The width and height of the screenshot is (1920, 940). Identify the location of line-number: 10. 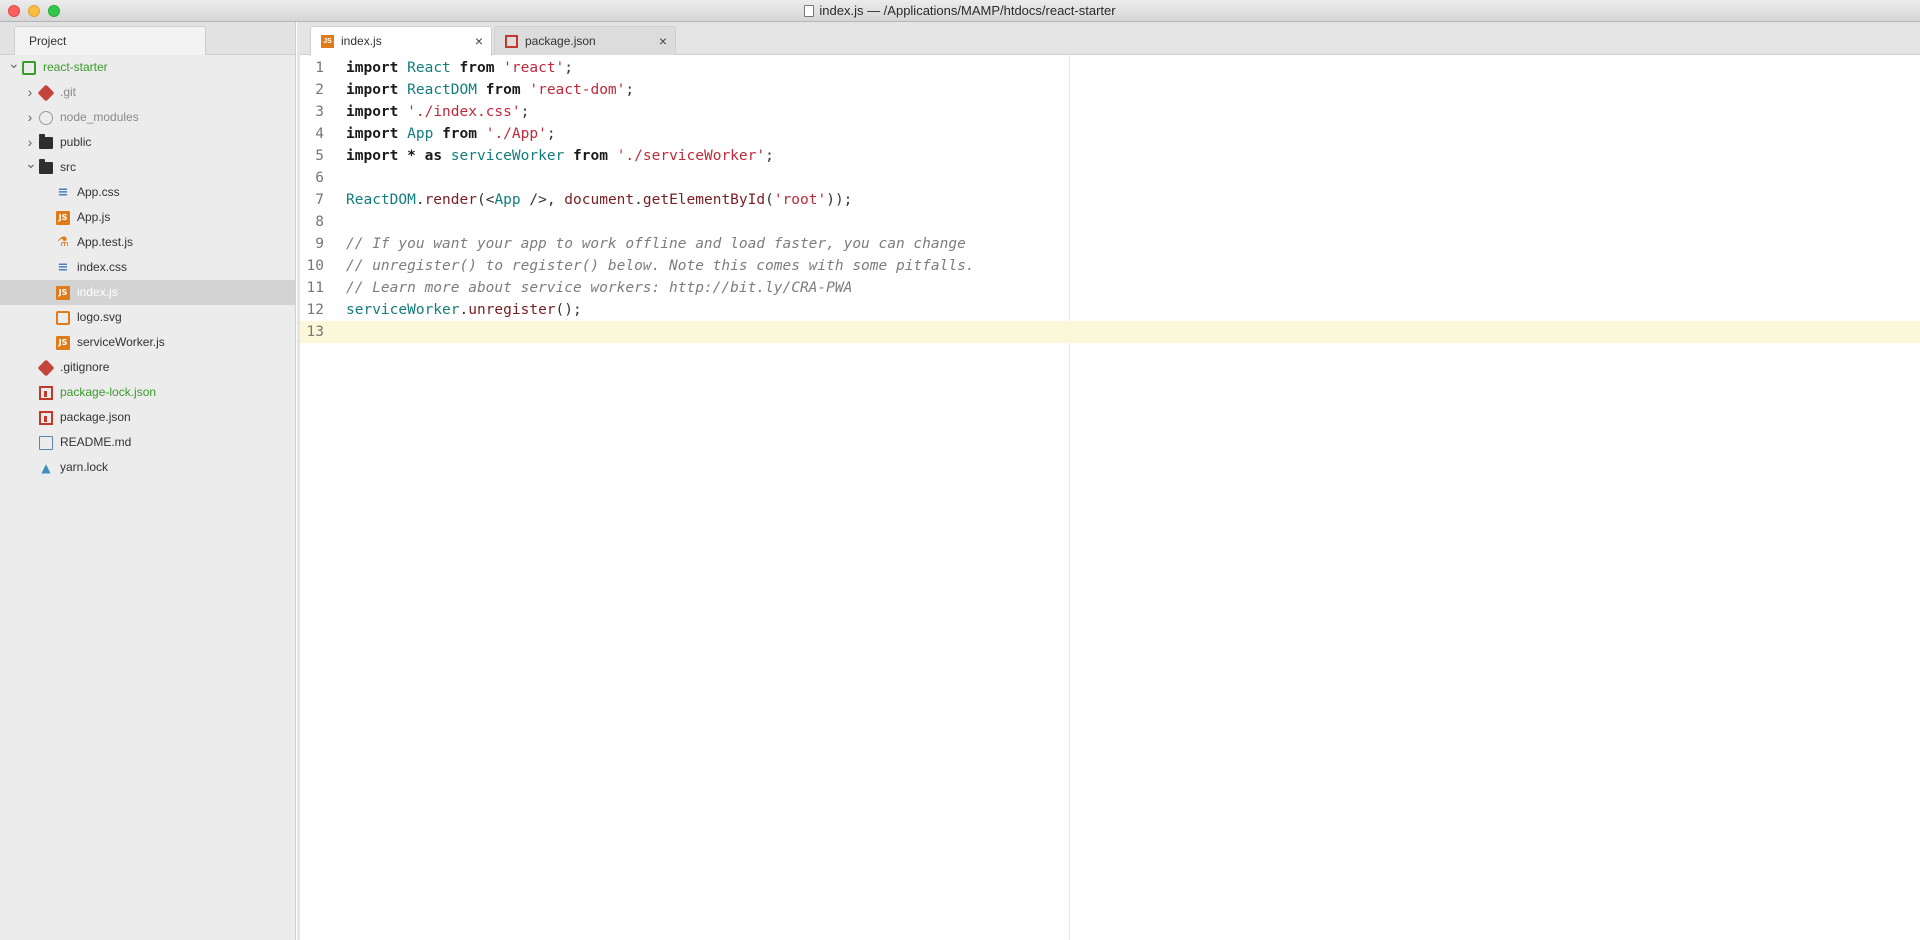
(315, 266).